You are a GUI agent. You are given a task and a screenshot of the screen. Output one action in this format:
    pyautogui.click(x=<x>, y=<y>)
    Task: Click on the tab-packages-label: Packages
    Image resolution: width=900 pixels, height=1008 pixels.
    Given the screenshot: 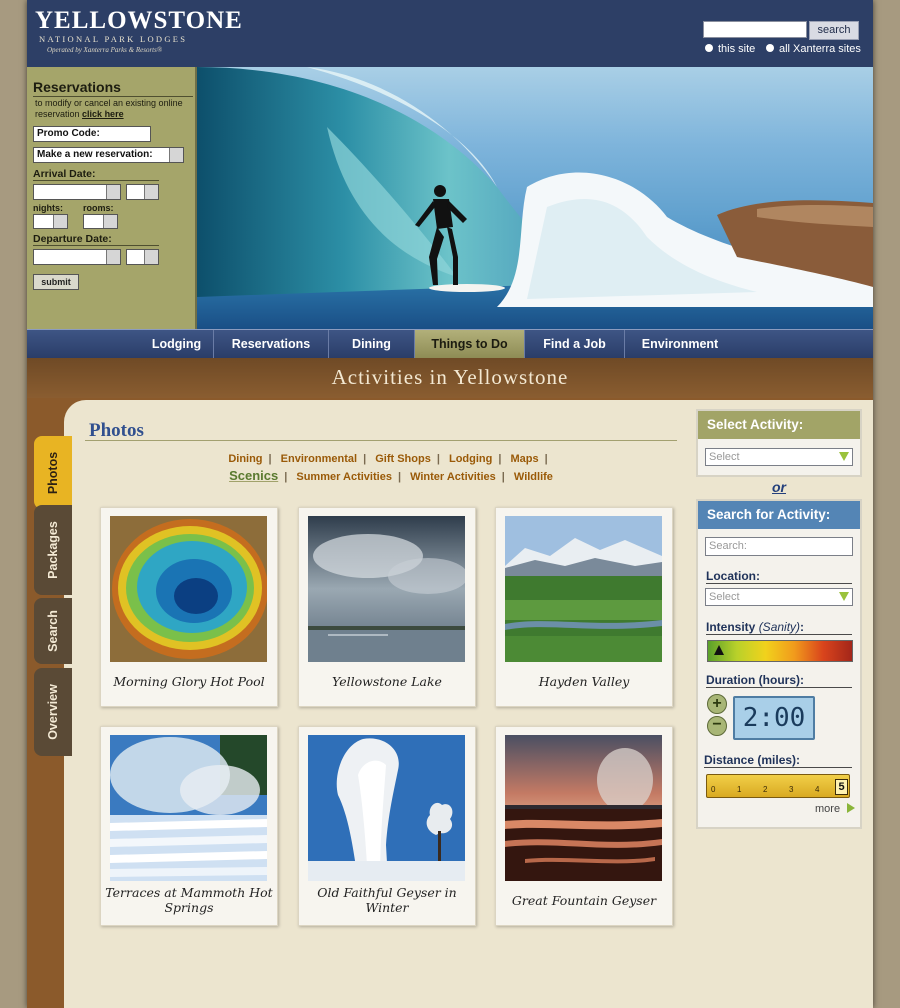 What is the action you would take?
    pyautogui.click(x=53, y=550)
    